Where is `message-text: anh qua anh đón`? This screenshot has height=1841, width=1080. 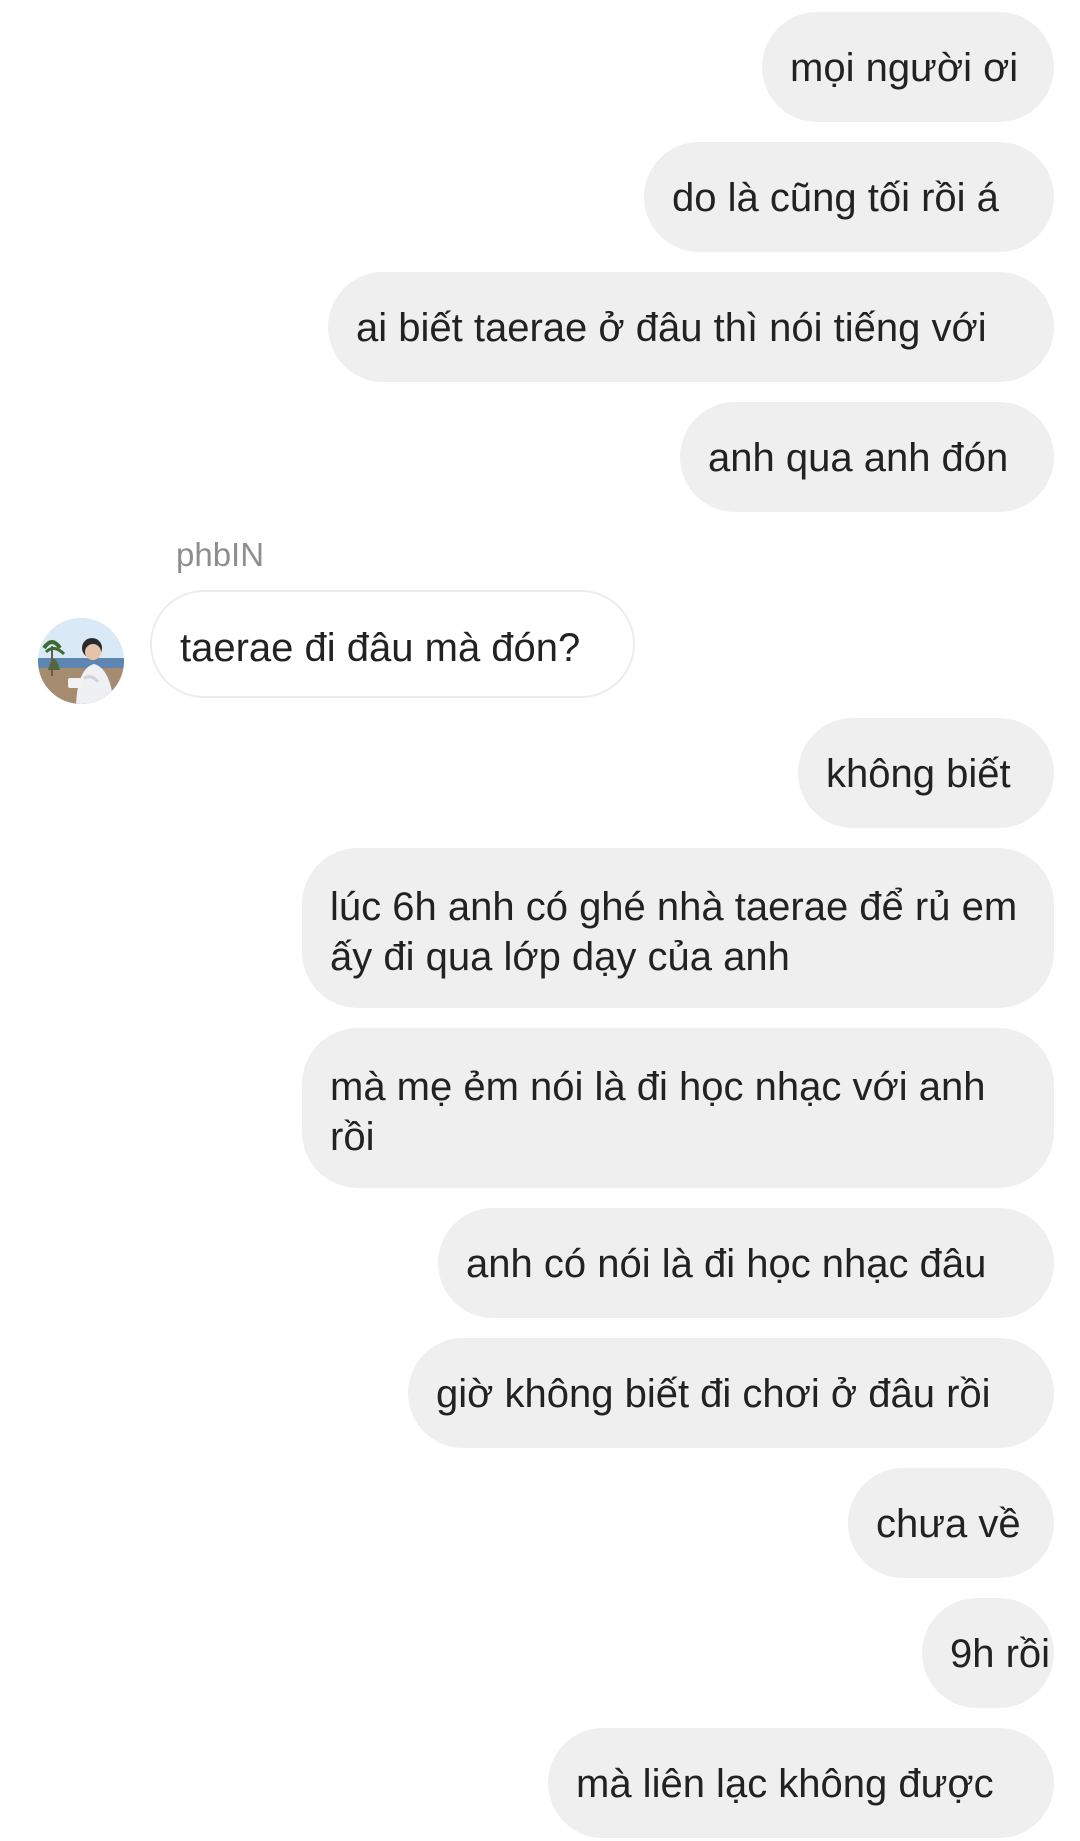
message-text: anh qua anh đón is located at coordinates (858, 458).